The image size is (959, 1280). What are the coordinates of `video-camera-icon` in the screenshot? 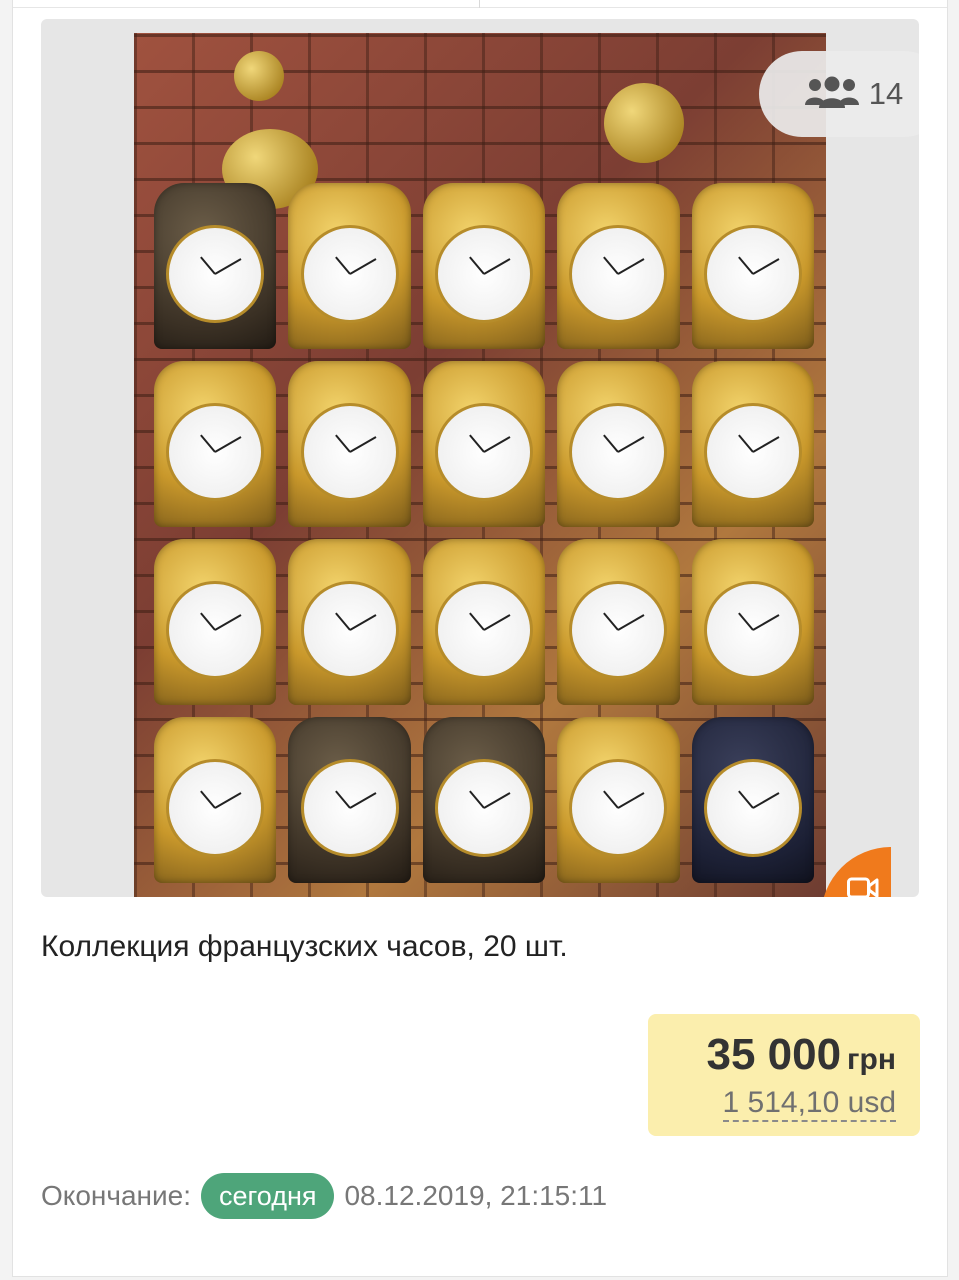 It's located at (863, 887).